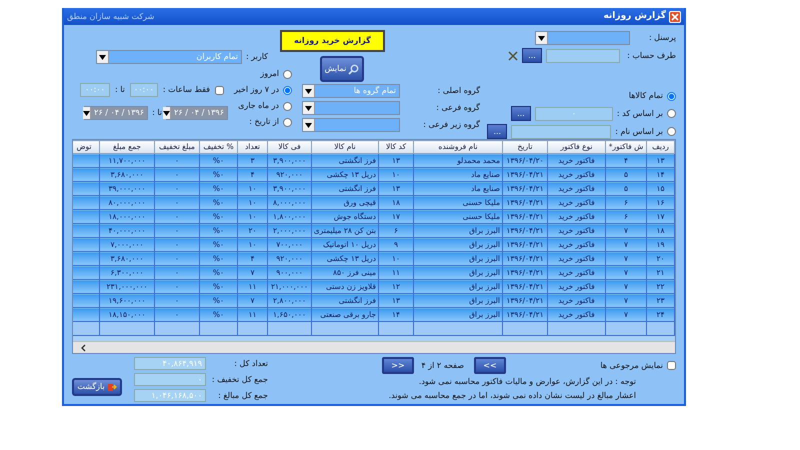 Image resolution: width=800 pixels, height=450 pixels. What do you see at coordinates (561, 131) in the screenshot?
I see `name-field` at bounding box center [561, 131].